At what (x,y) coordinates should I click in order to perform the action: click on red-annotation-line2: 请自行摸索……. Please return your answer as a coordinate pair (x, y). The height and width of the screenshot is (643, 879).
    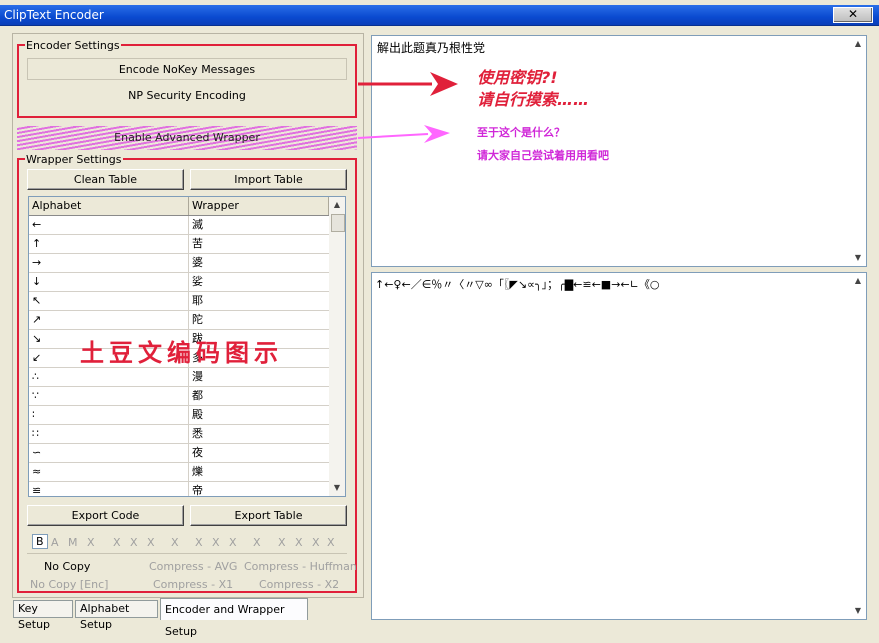
    Looking at the image, I should click on (533, 99).